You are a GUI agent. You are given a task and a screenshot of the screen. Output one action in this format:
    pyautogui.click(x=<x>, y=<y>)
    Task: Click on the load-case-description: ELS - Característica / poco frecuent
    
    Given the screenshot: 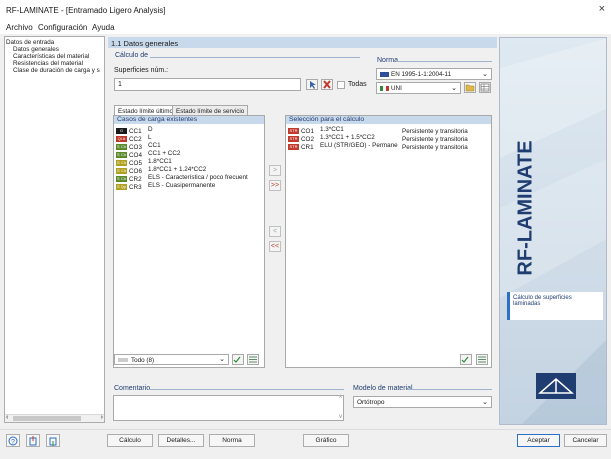 What is the action you would take?
    pyautogui.click(x=198, y=177)
    